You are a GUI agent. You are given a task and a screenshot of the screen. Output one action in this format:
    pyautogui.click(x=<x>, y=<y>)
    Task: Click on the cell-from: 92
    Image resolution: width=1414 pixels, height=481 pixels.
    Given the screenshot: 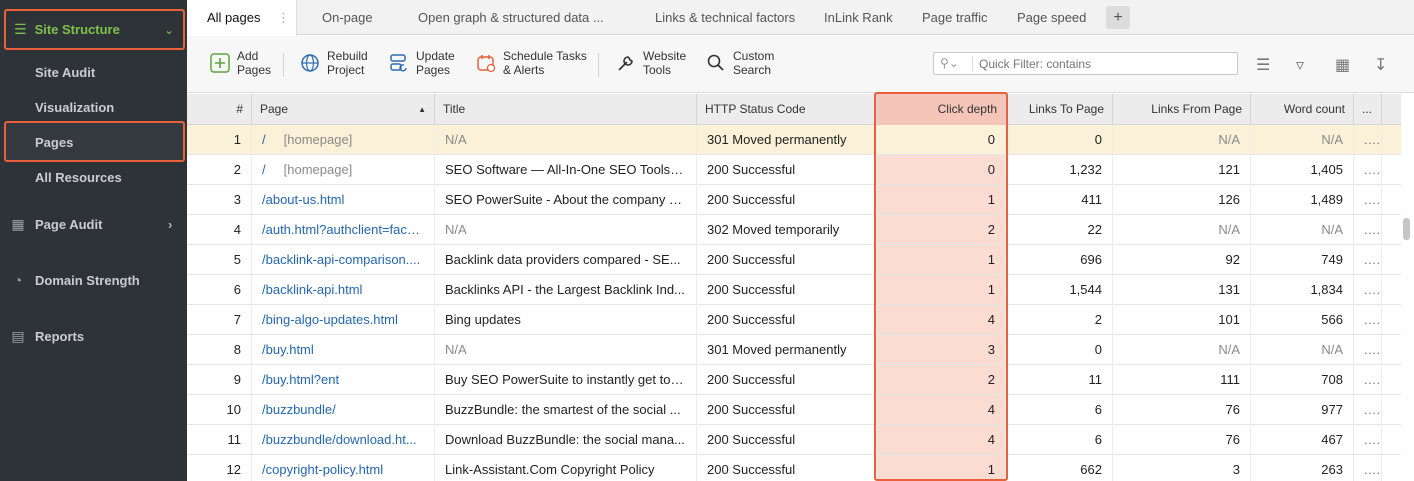 What is the action you would take?
    pyautogui.click(x=1182, y=260)
    